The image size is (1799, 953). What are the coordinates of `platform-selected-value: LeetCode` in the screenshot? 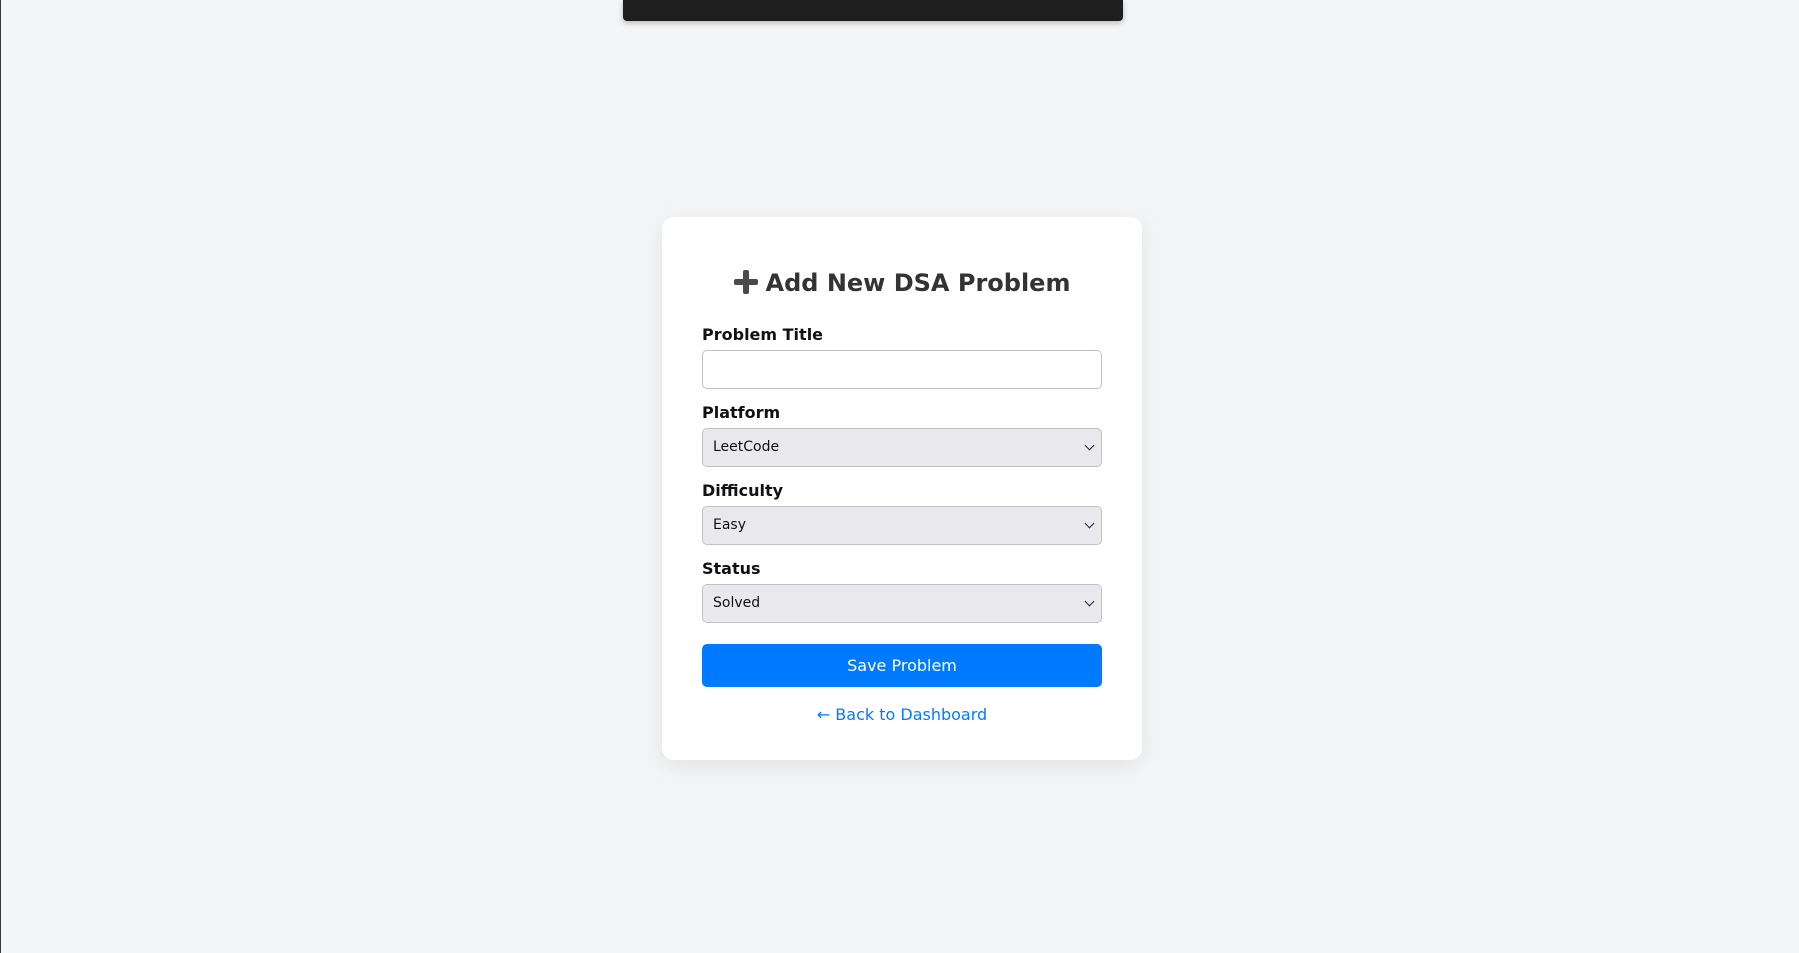 It's located at (746, 447).